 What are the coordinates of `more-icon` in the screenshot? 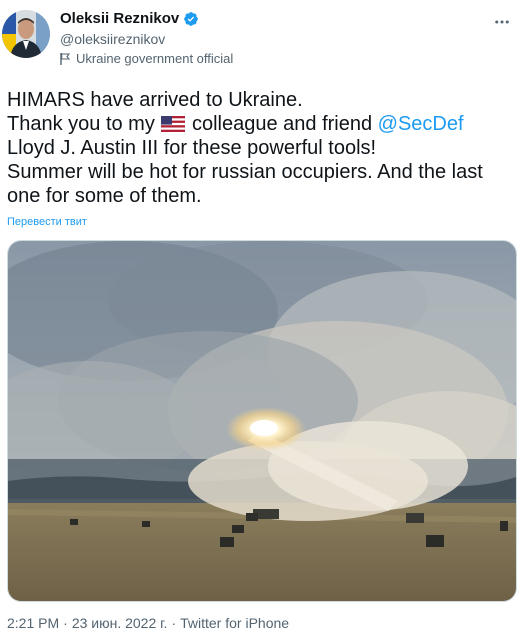 It's located at (502, 22).